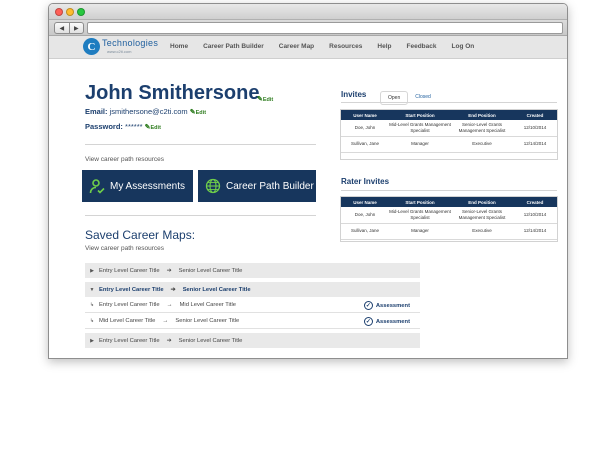 The image size is (608, 449). I want to click on company-logo: C Technologies www.c2ti.com, so click(123, 47).